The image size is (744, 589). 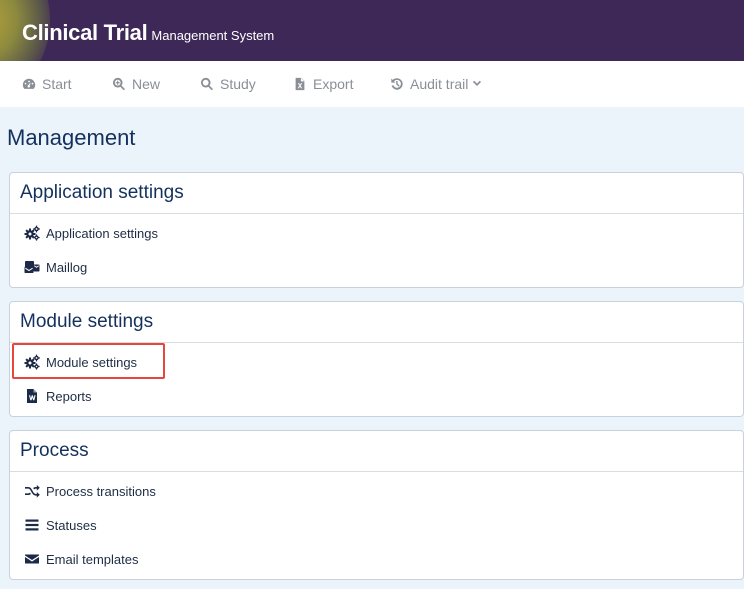 I want to click on search-plus-icon, so click(x=119, y=84).